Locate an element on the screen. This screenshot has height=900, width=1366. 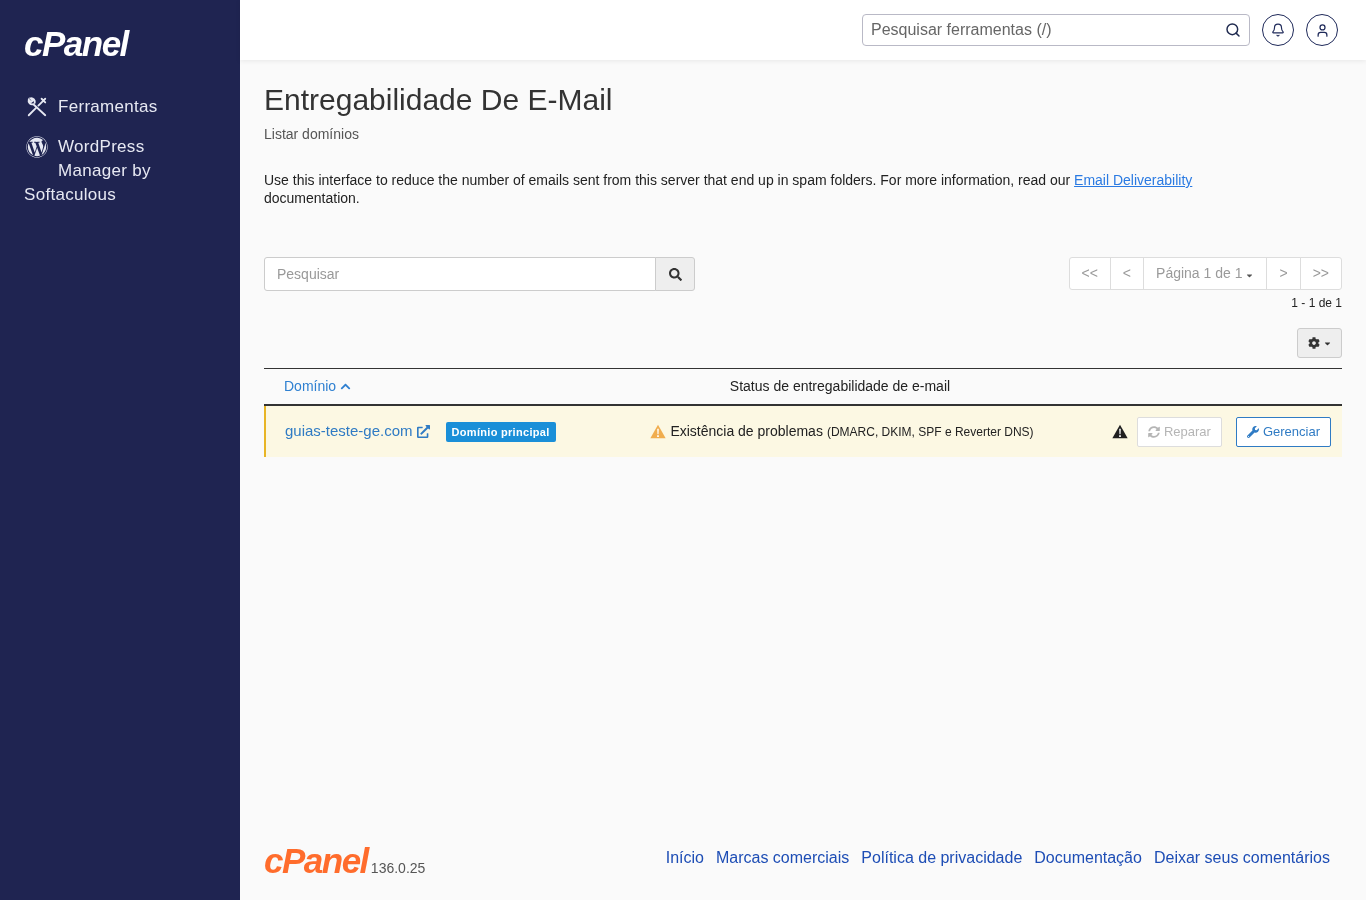
notifications-button is located at coordinates (1278, 30).